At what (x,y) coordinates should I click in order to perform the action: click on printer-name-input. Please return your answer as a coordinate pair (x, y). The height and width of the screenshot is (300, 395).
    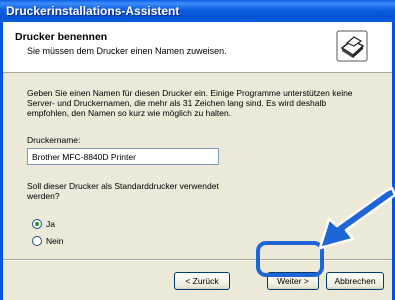
    Looking at the image, I should click on (123, 156).